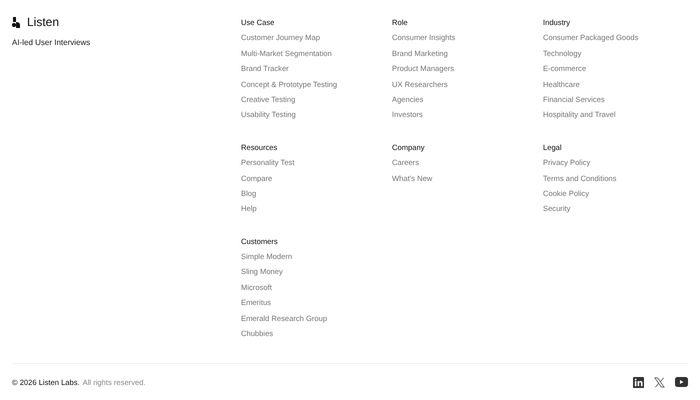  What do you see at coordinates (638, 382) in the screenshot?
I see `linkedin-icon` at bounding box center [638, 382].